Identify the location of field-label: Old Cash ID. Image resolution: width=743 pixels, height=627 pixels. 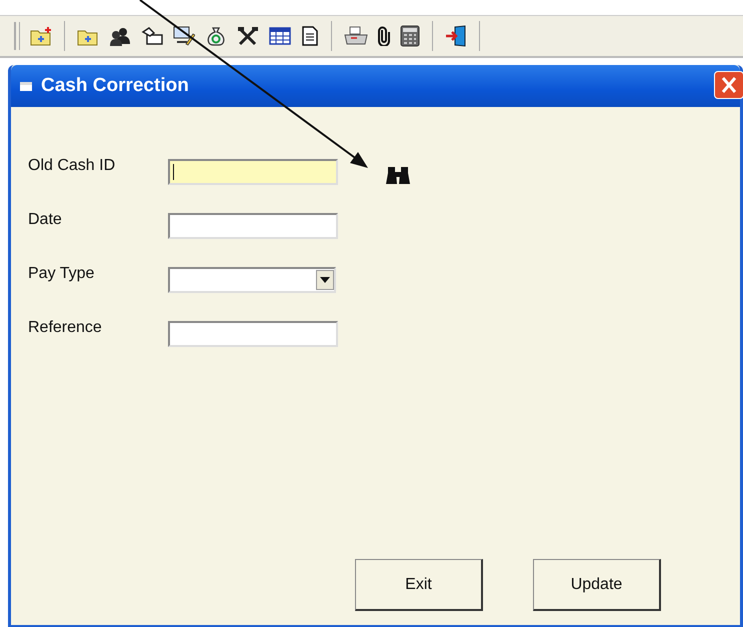
(72, 165).